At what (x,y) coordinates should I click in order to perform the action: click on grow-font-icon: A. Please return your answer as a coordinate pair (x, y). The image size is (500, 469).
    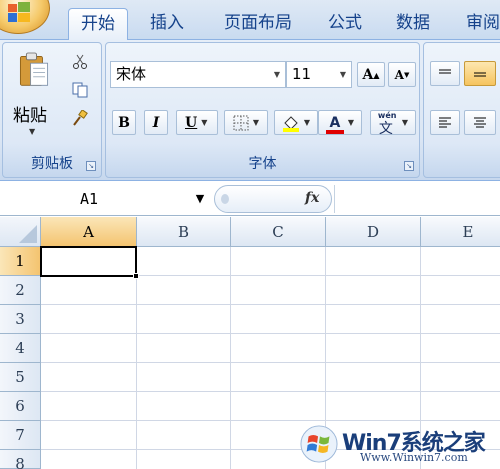
    Looking at the image, I should click on (368, 74).